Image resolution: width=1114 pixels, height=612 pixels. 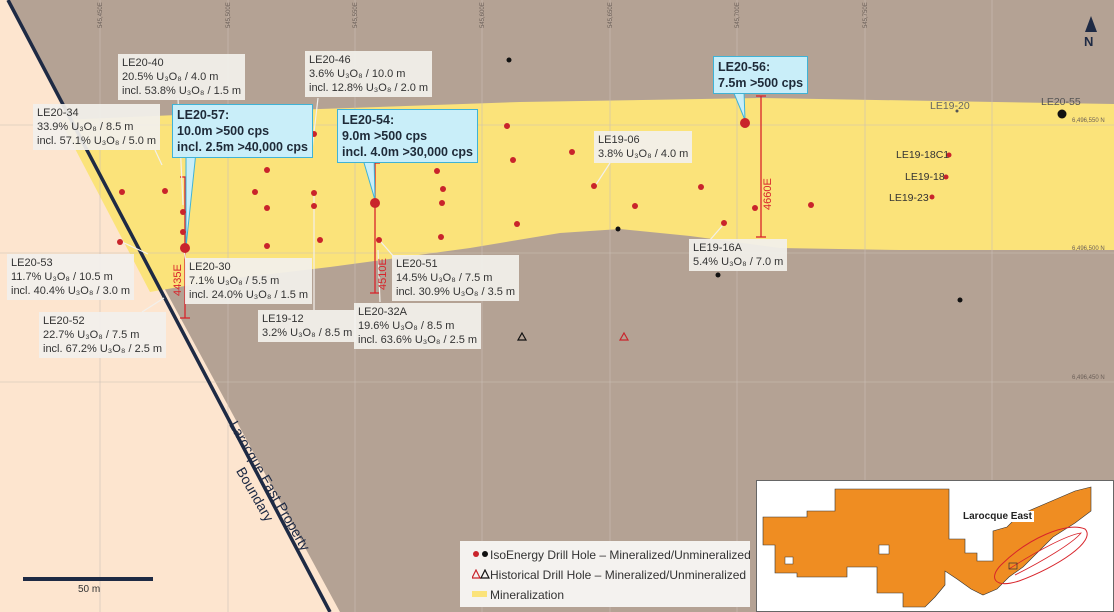 I want to click on scale-bar, so click(x=88, y=579).